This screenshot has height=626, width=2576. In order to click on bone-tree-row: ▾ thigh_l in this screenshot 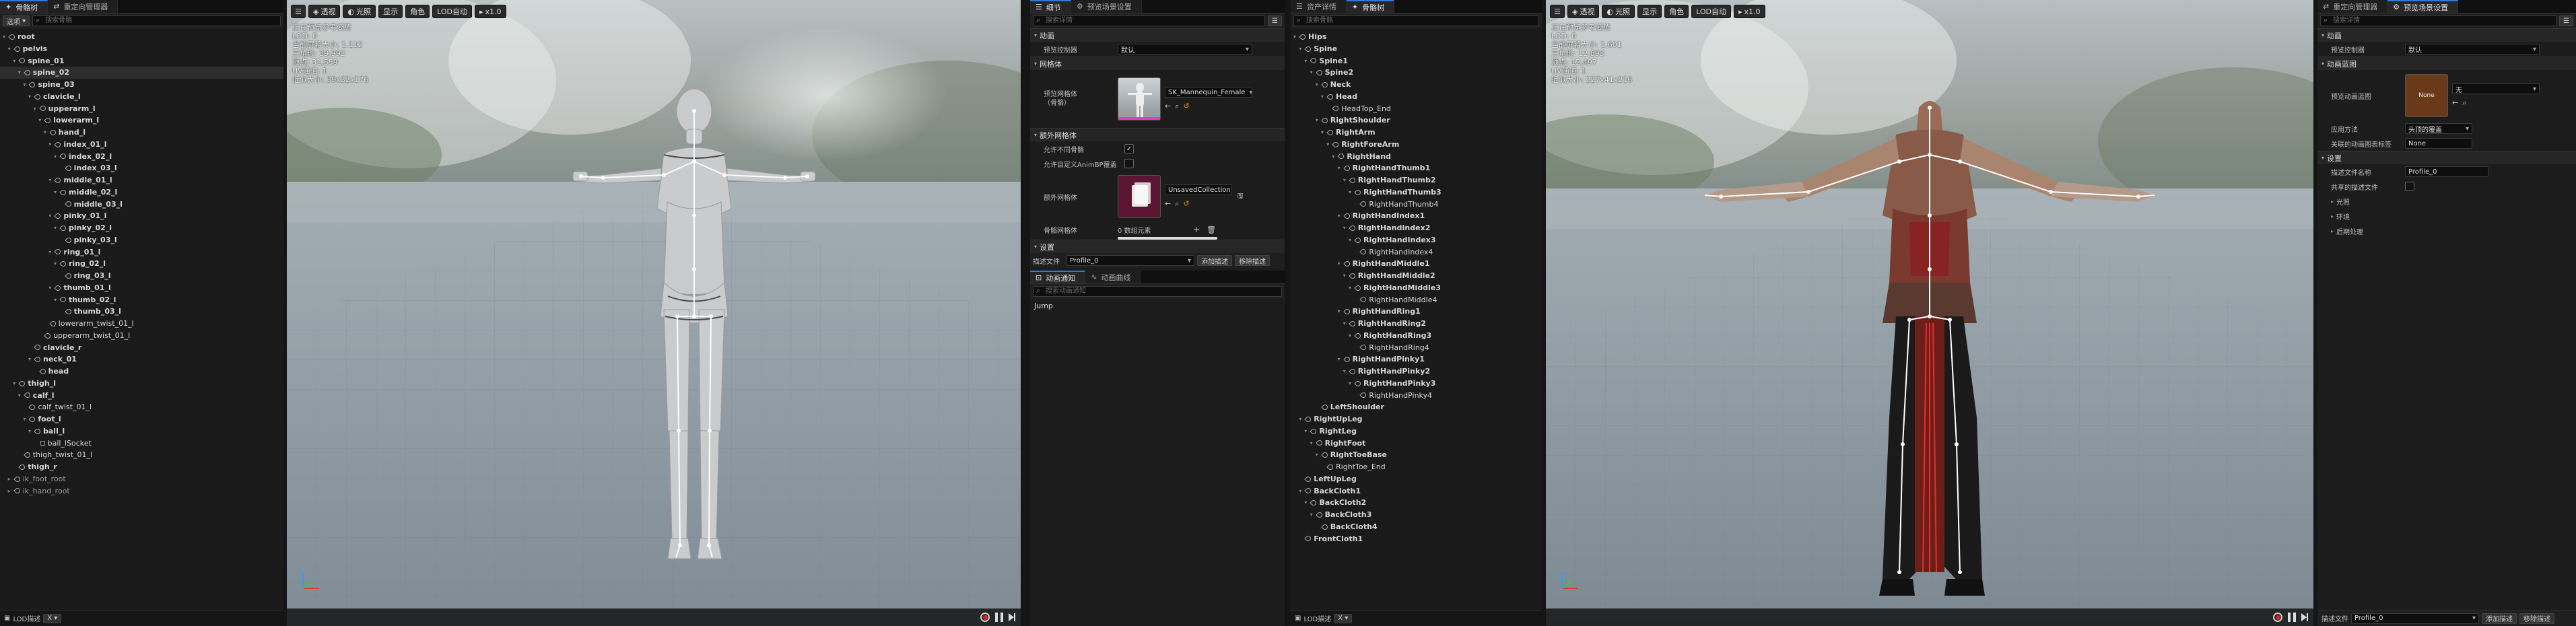, I will do `click(141, 384)`.